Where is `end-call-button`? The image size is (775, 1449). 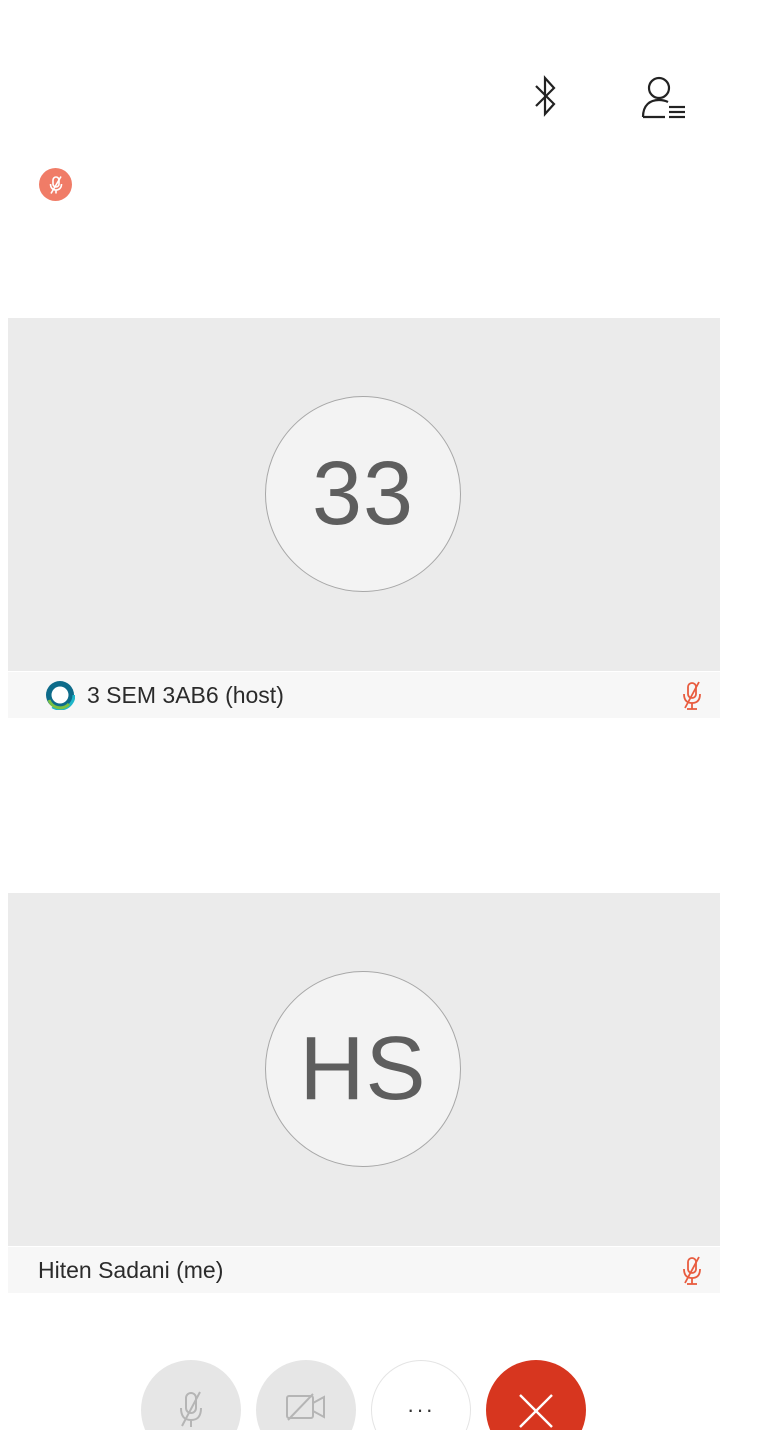
end-call-button is located at coordinates (536, 1395).